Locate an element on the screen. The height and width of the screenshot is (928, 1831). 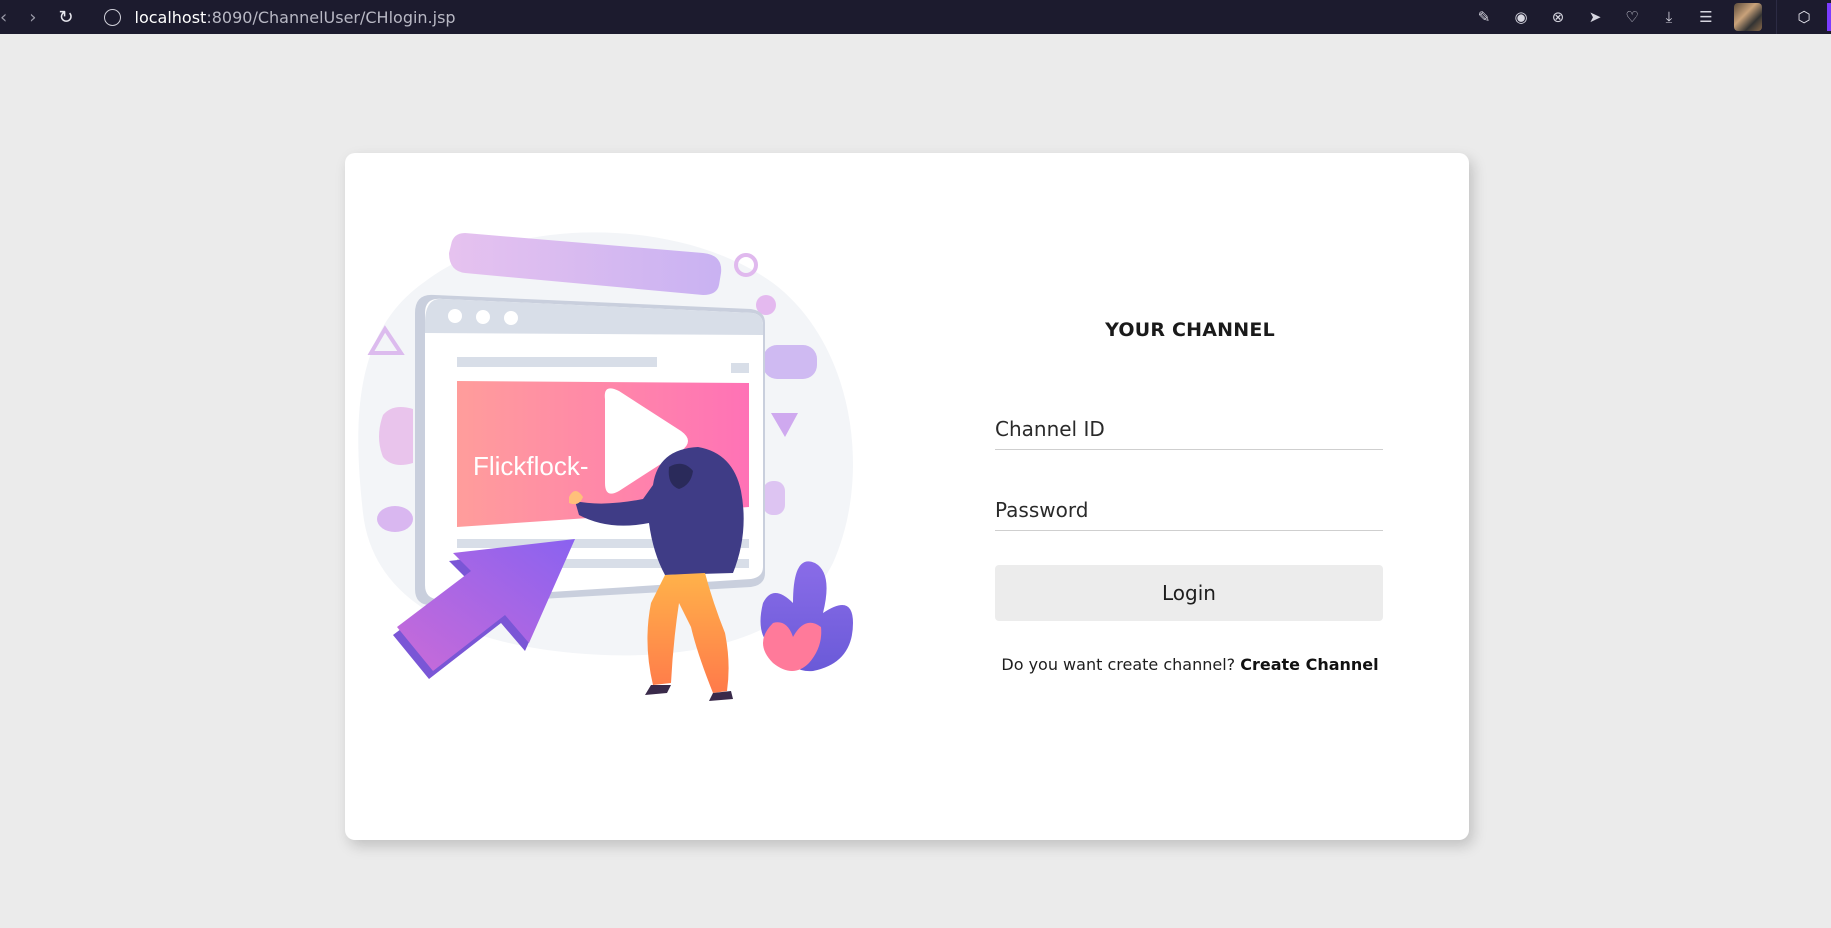
cube-icon: ⬡ is located at coordinates (1804, 17).